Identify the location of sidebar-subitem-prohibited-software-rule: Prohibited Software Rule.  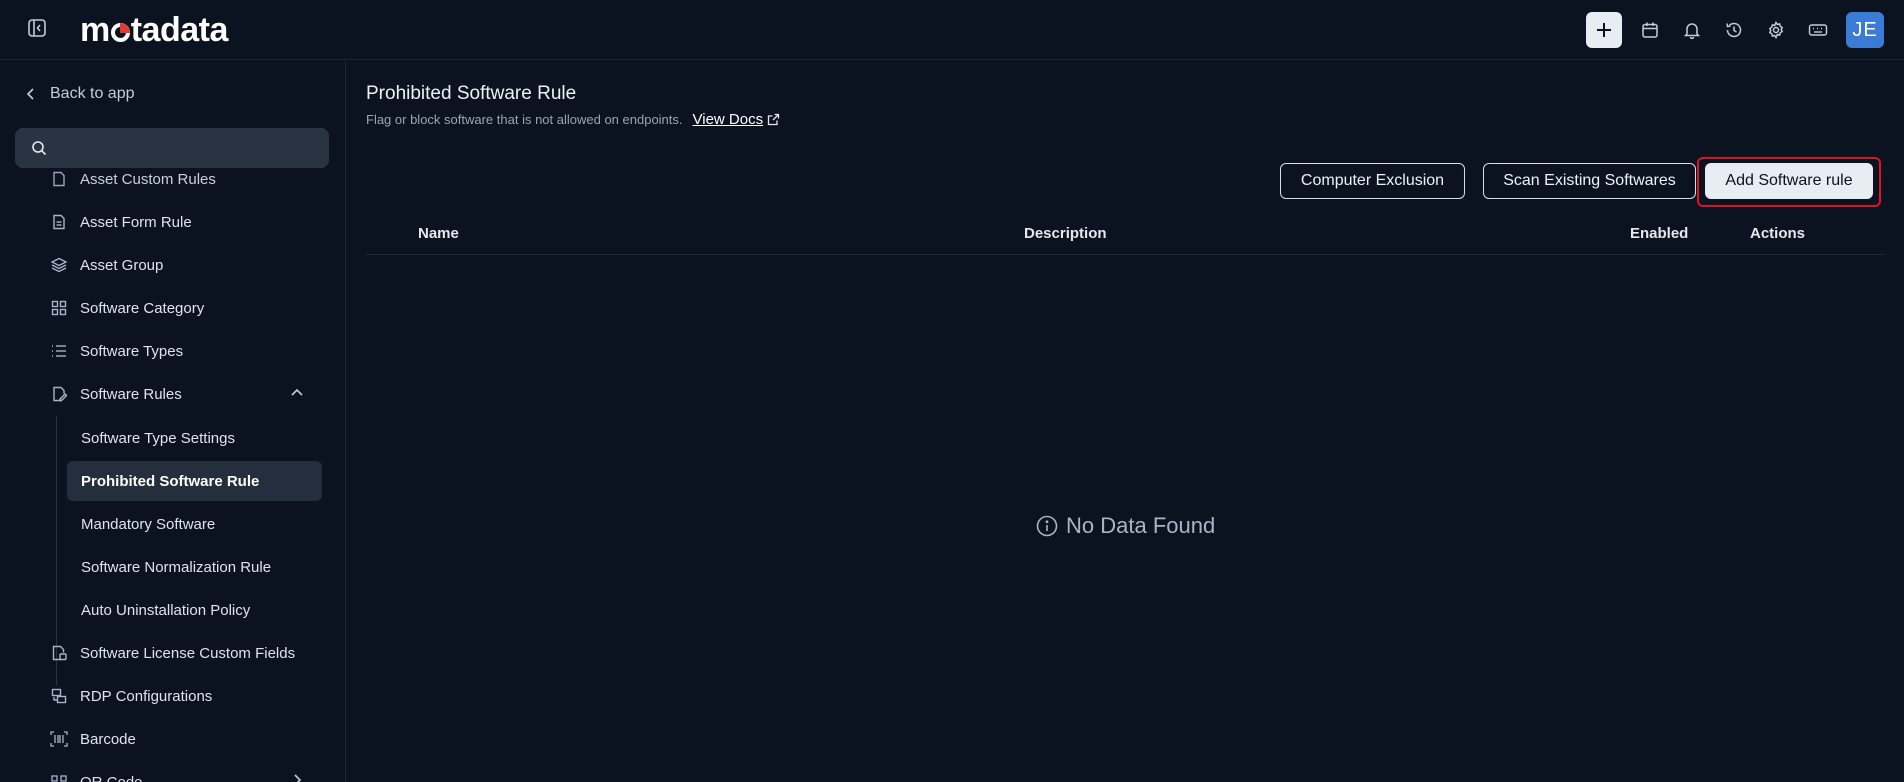
(194, 481).